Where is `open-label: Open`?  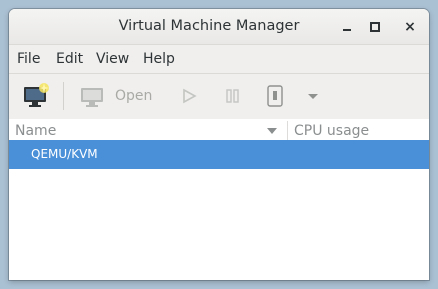
open-label: Open is located at coordinates (133, 96).